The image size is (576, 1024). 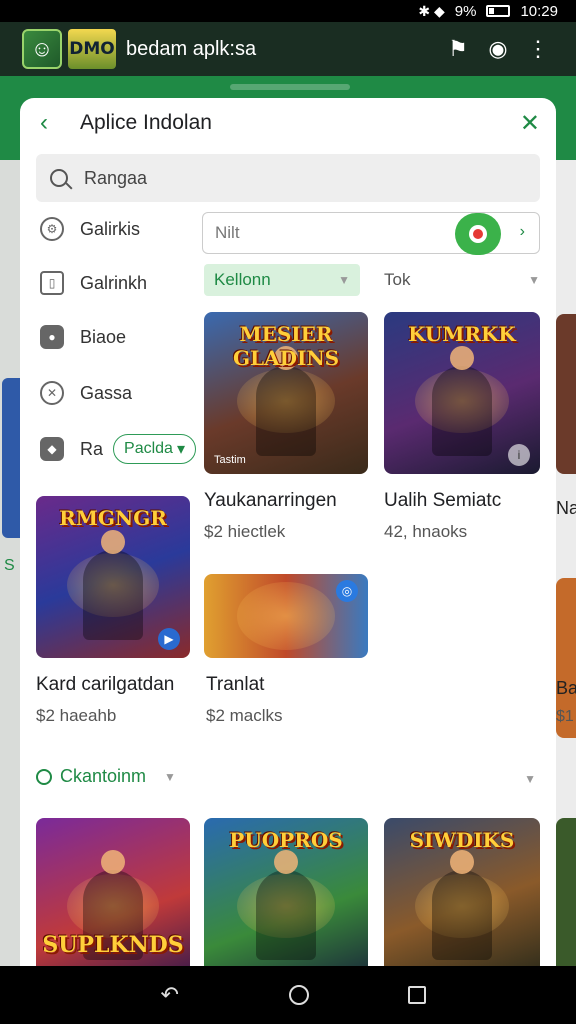 What do you see at coordinates (191, 48) in the screenshot?
I see `app-title: bedam aplk:sa` at bounding box center [191, 48].